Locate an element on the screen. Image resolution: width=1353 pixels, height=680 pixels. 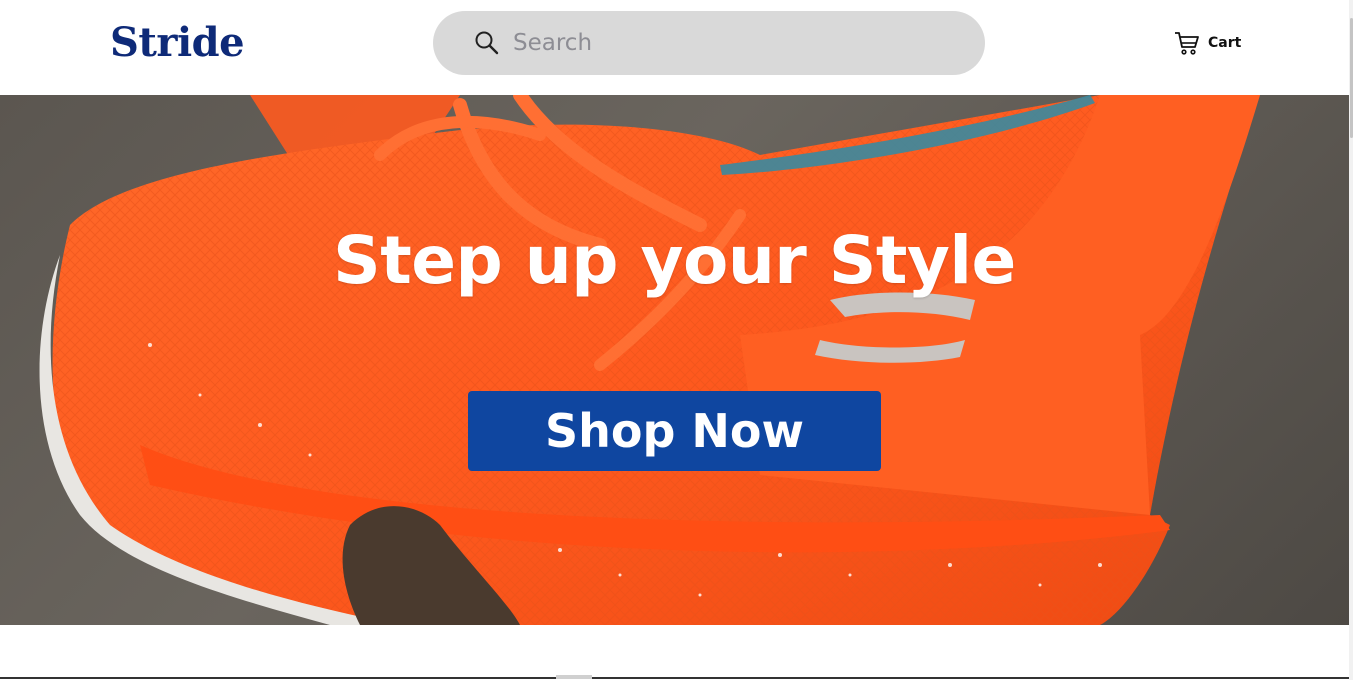
section-divider is located at coordinates (674, 678).